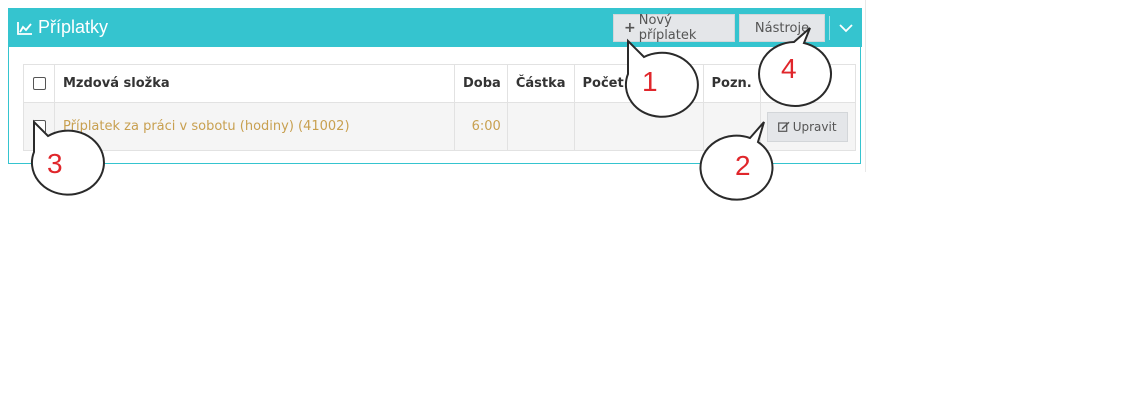  Describe the element at coordinates (783, 126) in the screenshot. I see `edit-icon` at that location.